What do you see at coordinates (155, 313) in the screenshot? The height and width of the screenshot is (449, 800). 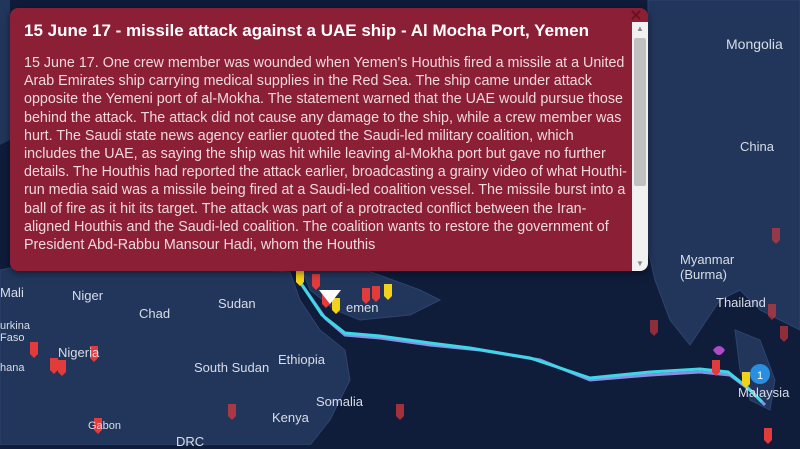 I see `label-chad: Chad` at bounding box center [155, 313].